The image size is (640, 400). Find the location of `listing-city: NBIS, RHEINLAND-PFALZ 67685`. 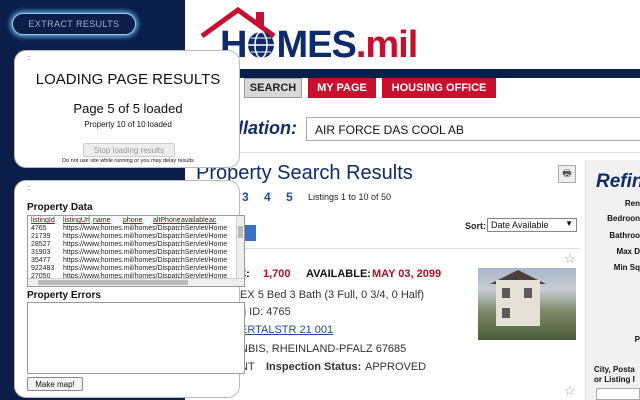

listing-city: NBIS, RHEINLAND-PFALZ 67685 is located at coordinates (323, 349).